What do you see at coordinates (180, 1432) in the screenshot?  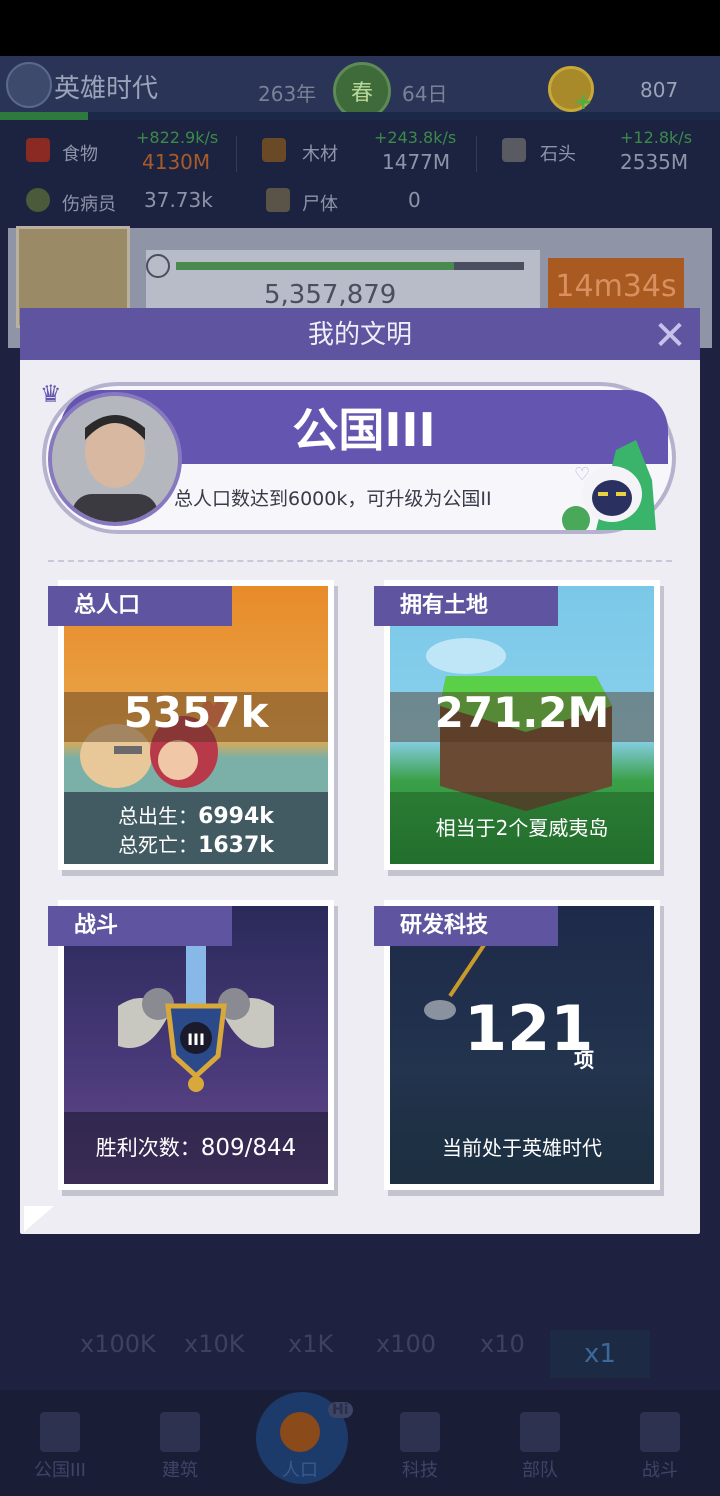 I see `house-icon` at bounding box center [180, 1432].